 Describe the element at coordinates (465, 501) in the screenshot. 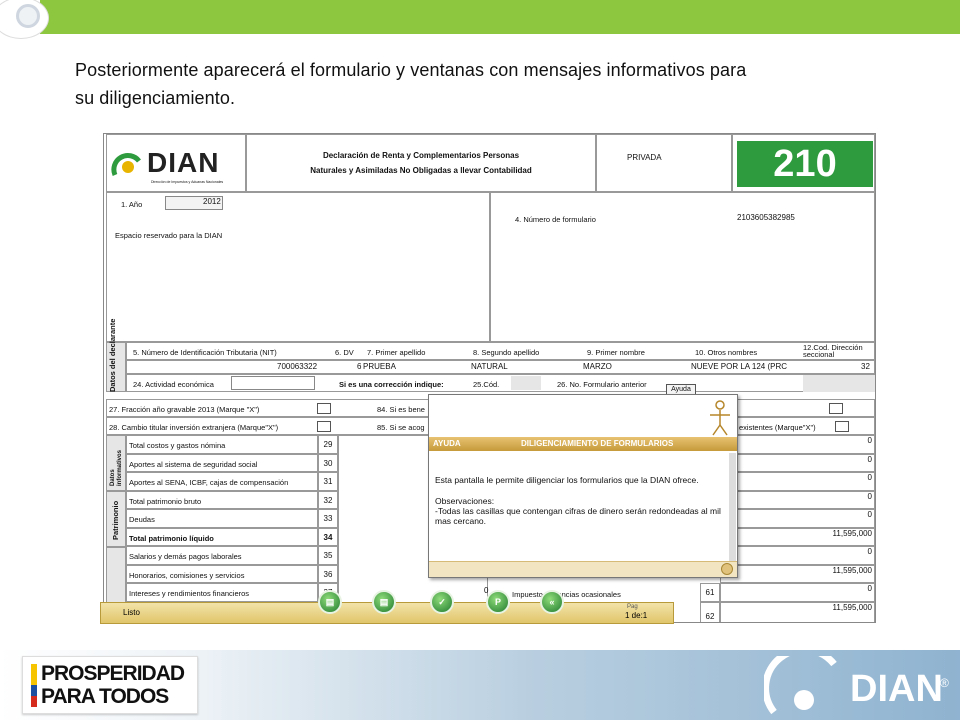

I see `help-popup-obs-title: Observaciones:` at that location.